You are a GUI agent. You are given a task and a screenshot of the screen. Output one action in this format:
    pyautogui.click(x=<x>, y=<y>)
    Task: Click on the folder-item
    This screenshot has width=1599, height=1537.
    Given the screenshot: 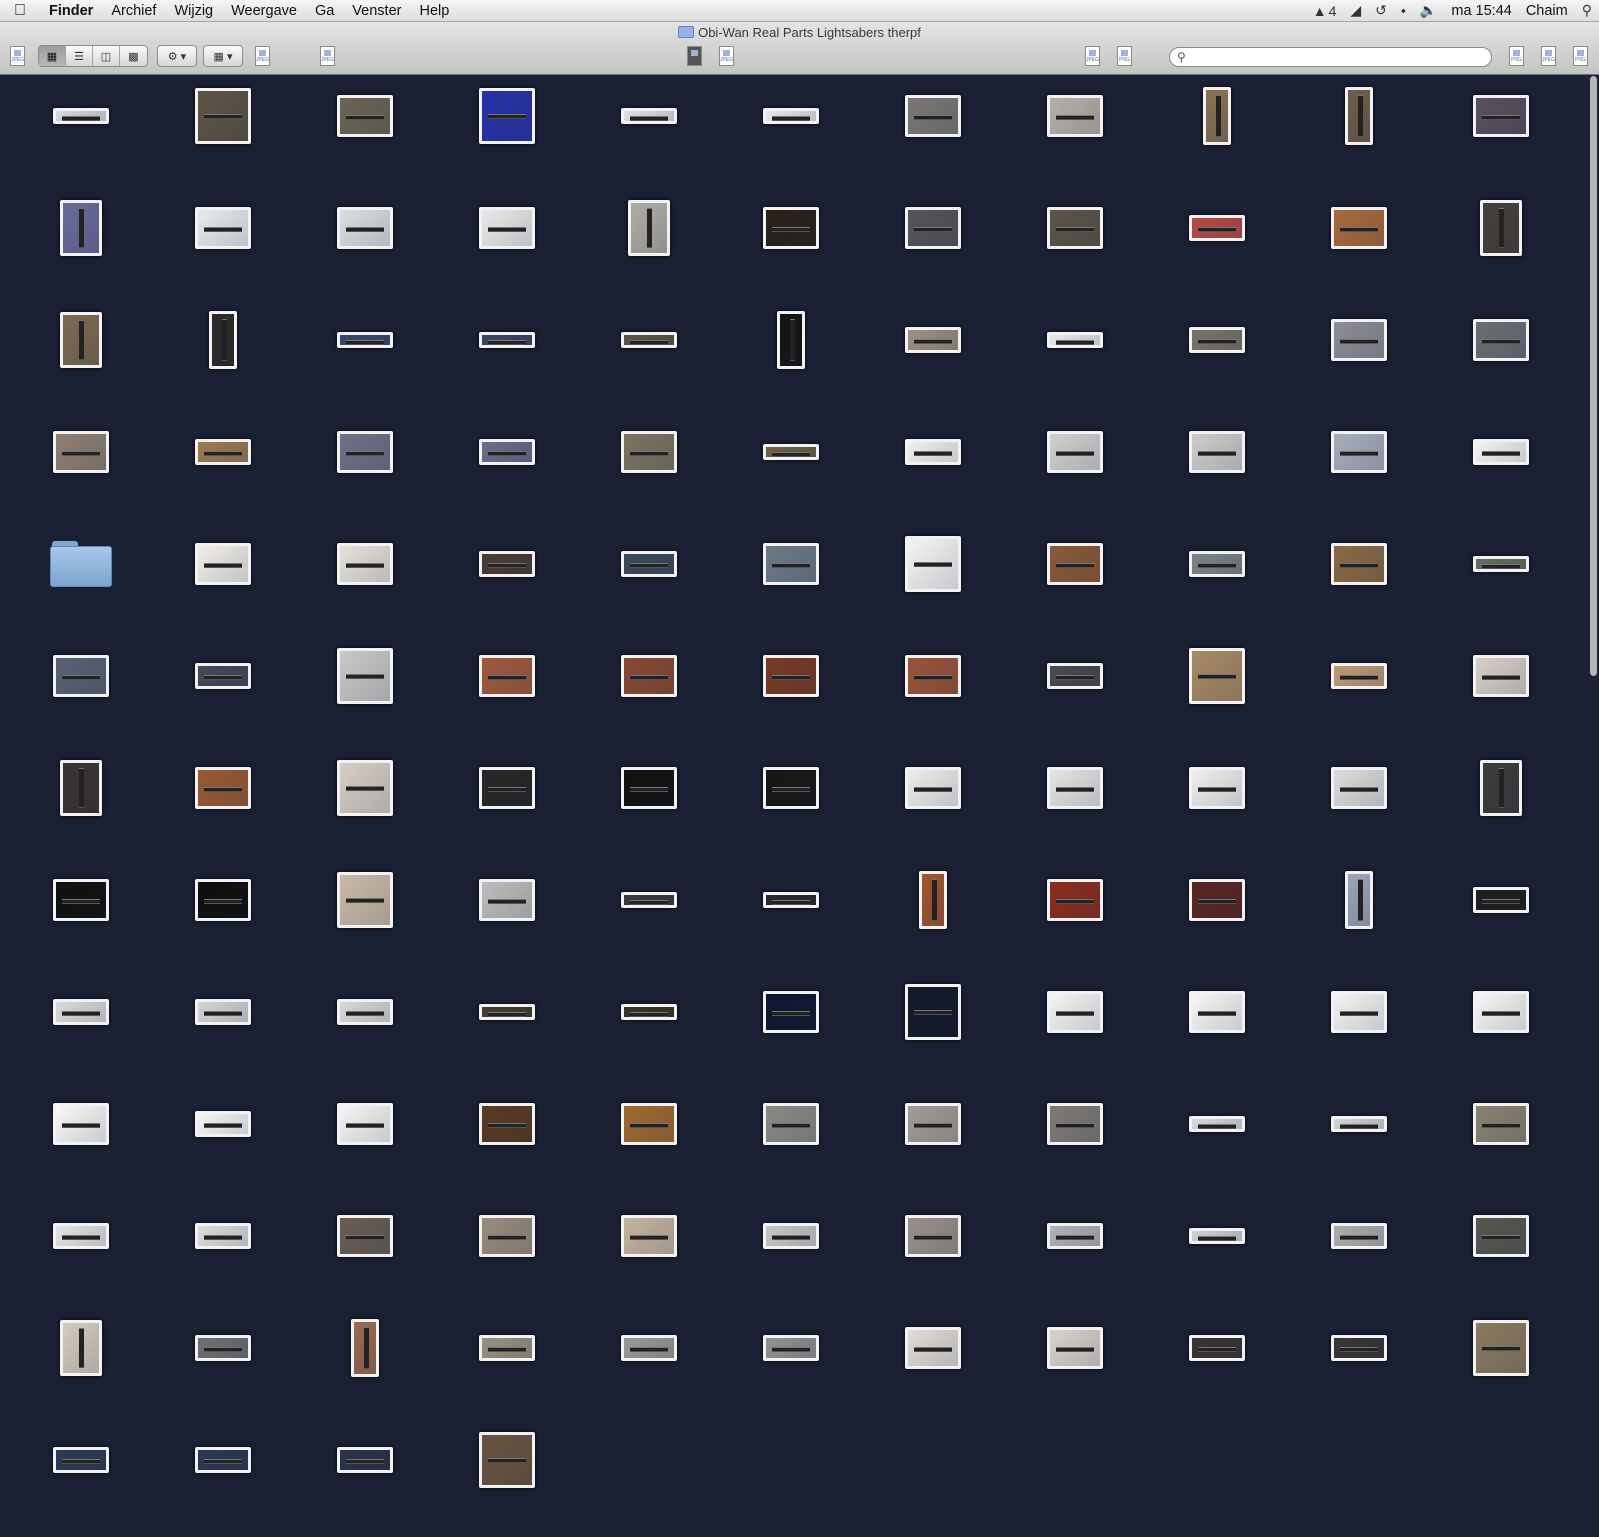 What is the action you would take?
    pyautogui.click(x=81, y=564)
    